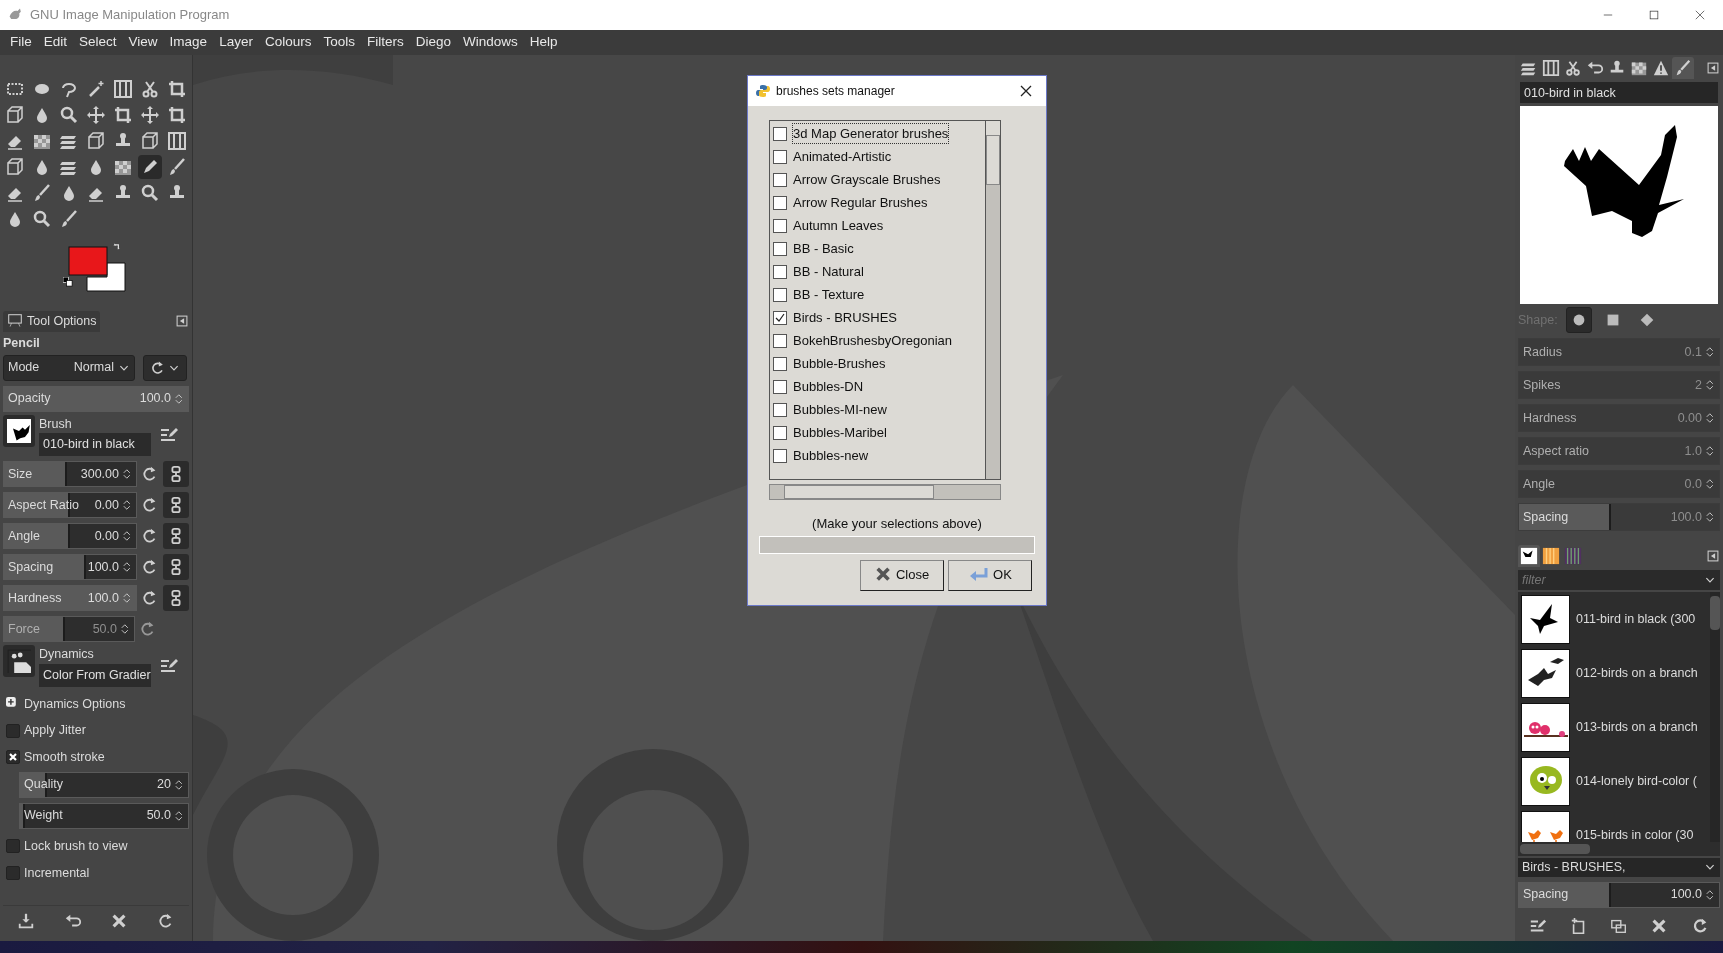  What do you see at coordinates (43, 505) in the screenshot?
I see `slider-label: Aspect Ratio` at bounding box center [43, 505].